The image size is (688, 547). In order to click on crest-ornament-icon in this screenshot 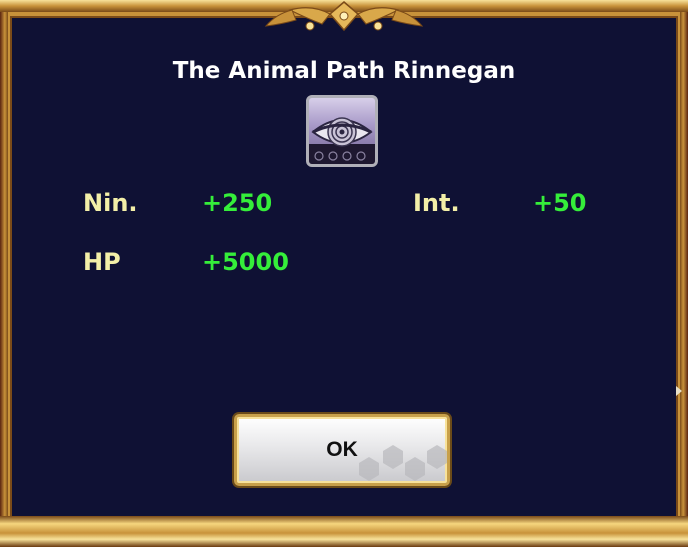, I will do `click(344, 16)`.